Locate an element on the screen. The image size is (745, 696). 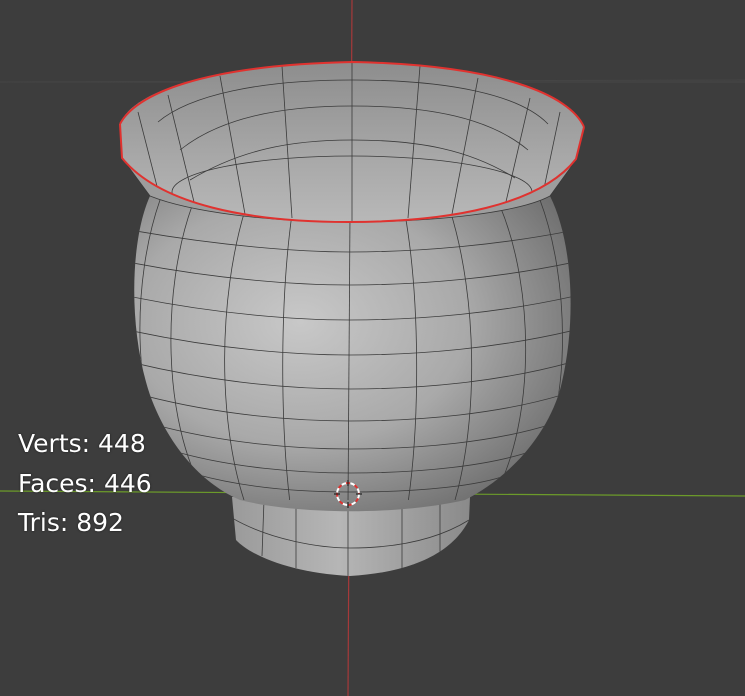
verts-stat: Verts: 448 is located at coordinates (85, 444).